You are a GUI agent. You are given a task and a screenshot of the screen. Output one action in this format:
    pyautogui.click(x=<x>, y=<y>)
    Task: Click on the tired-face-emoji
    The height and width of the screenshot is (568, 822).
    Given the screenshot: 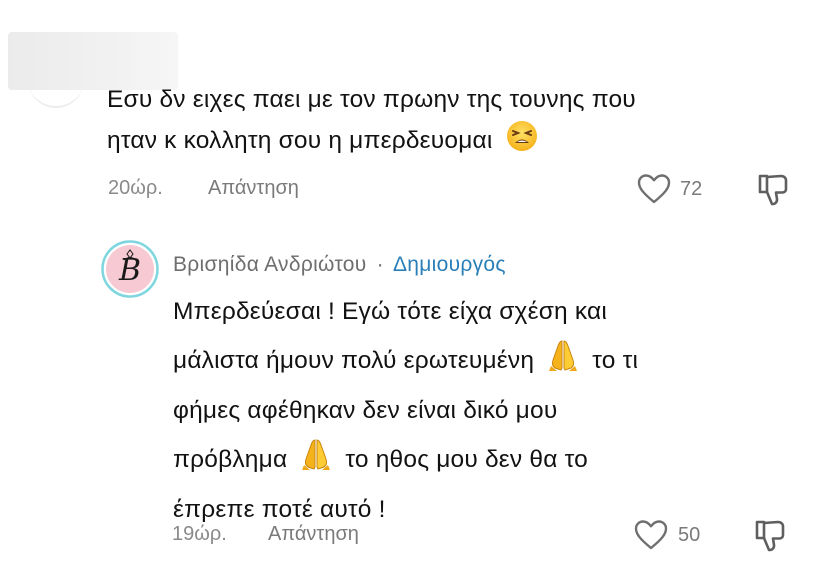 What is the action you would take?
    pyautogui.click(x=522, y=142)
    